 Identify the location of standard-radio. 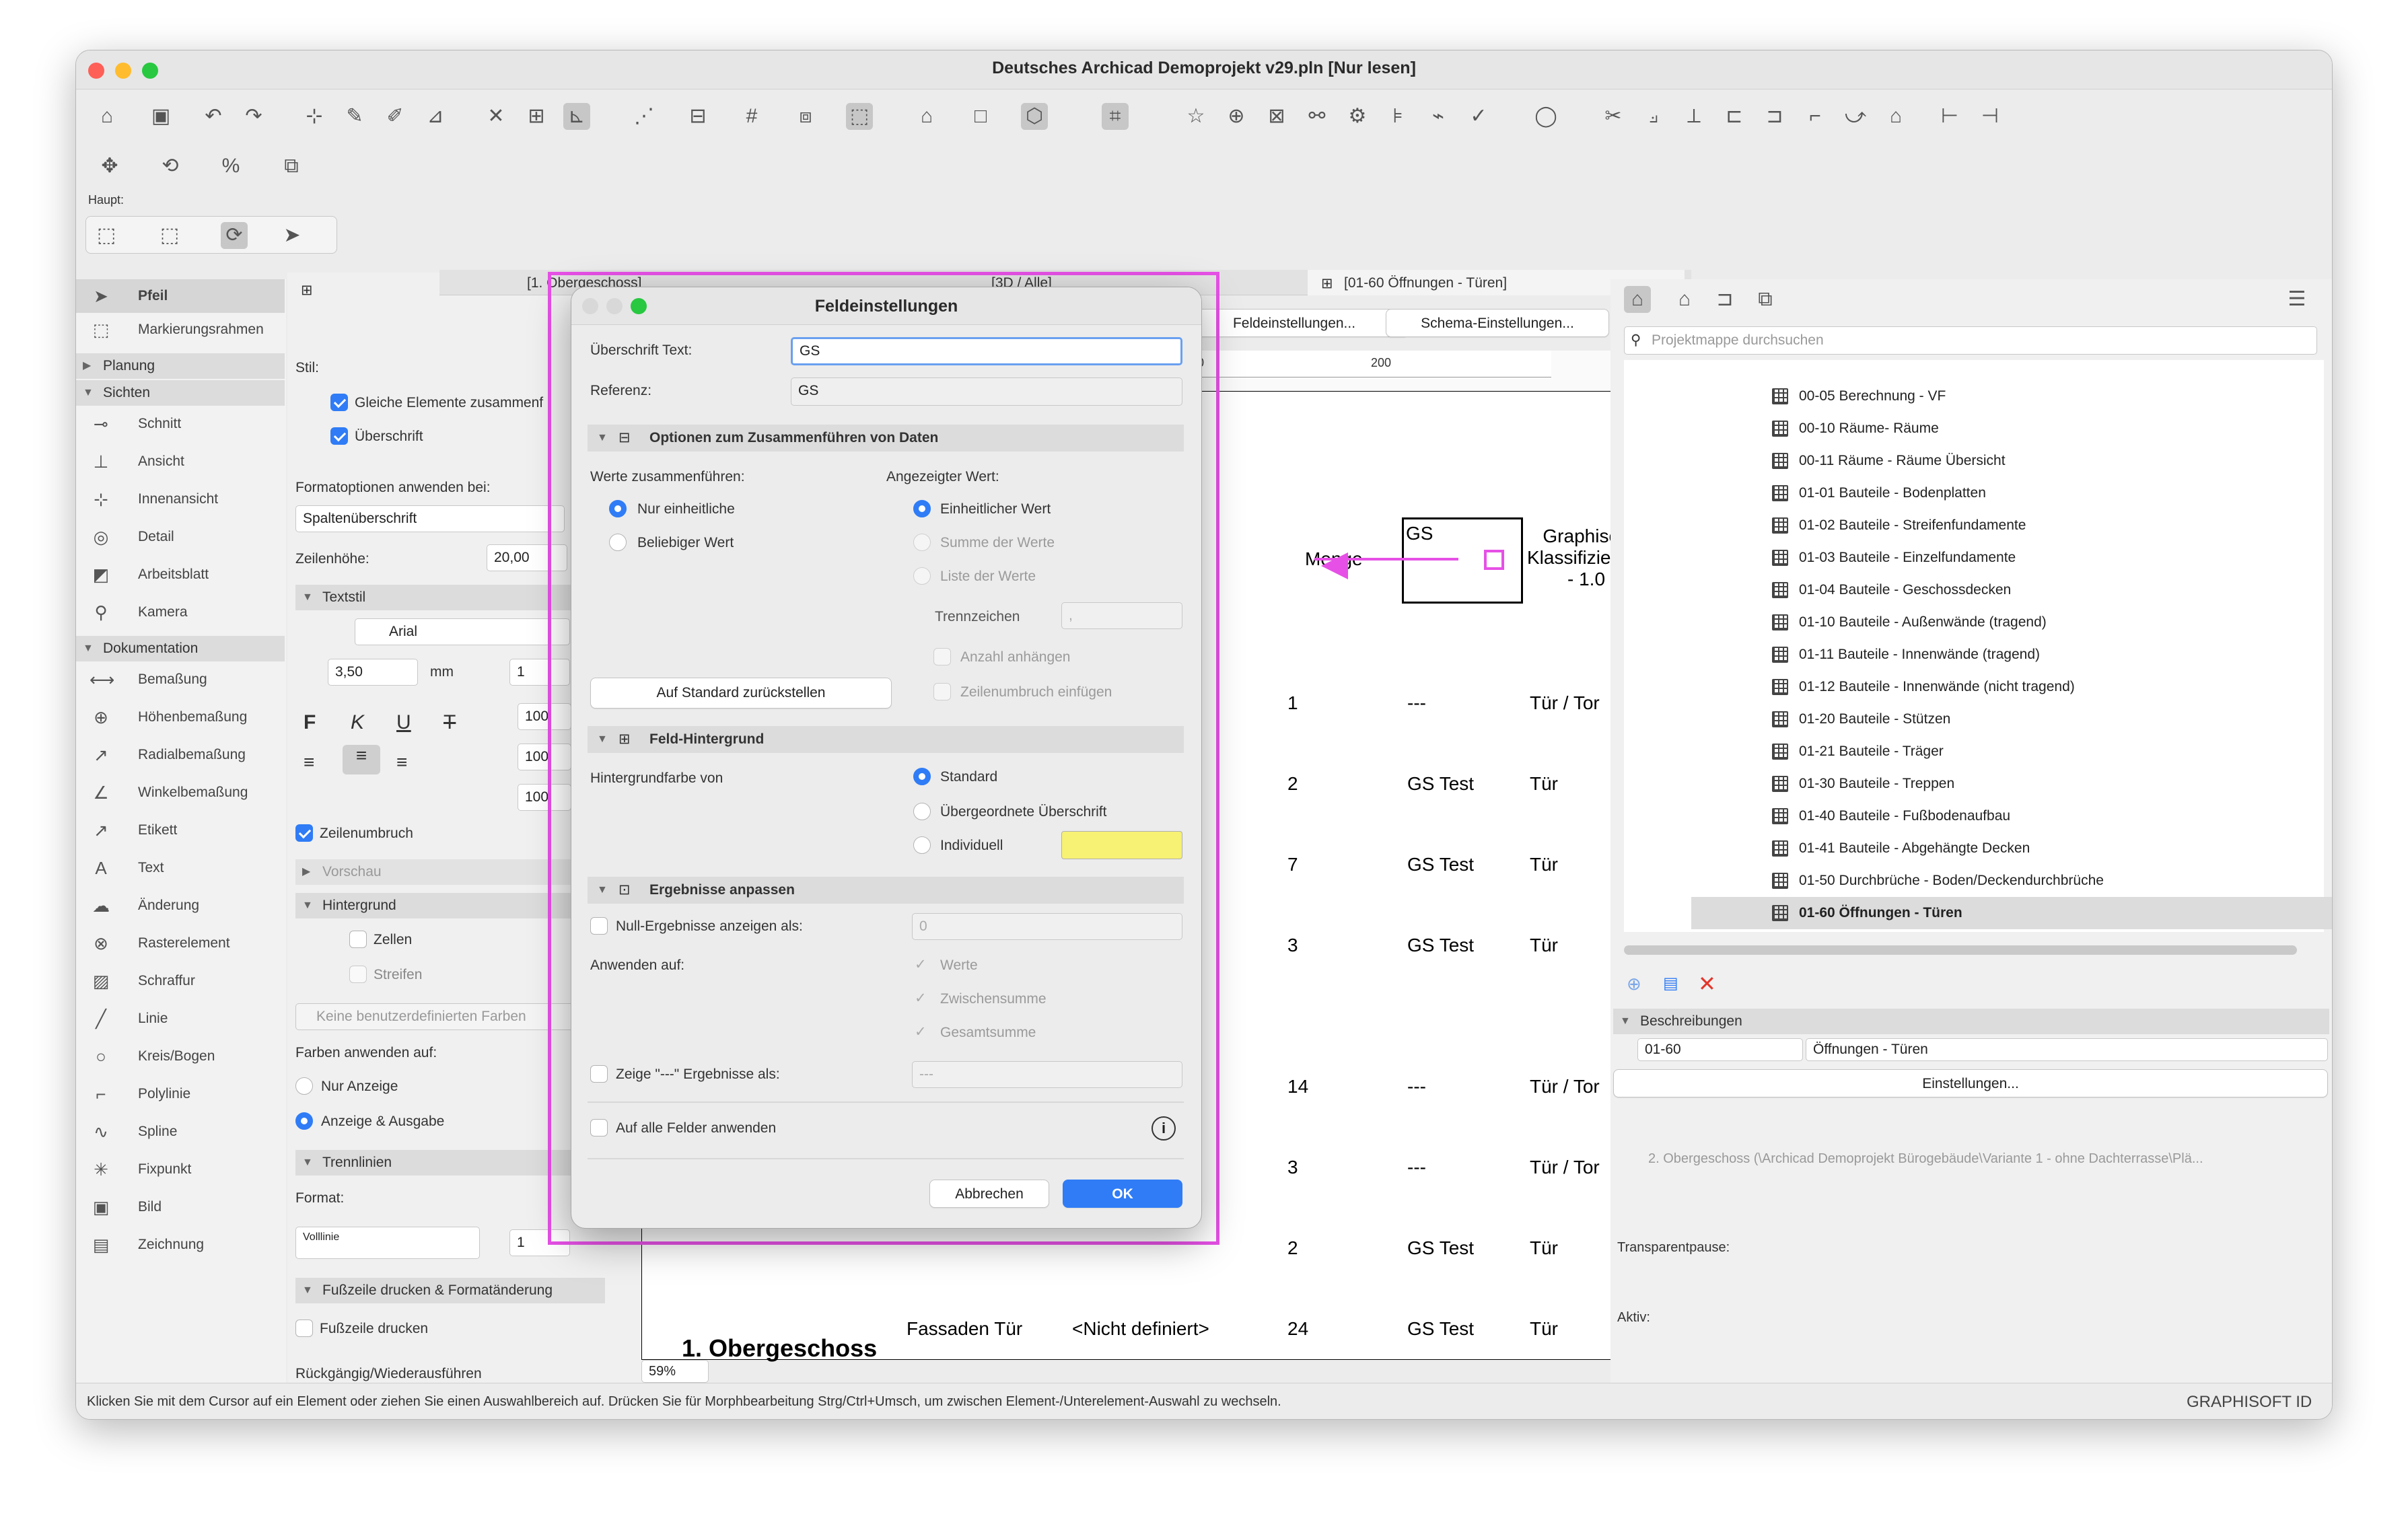
(922, 776).